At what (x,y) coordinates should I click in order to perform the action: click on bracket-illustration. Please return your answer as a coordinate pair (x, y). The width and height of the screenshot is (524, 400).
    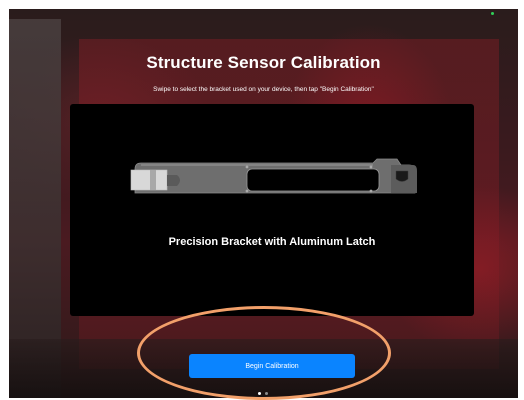
    Looking at the image, I should click on (273, 176).